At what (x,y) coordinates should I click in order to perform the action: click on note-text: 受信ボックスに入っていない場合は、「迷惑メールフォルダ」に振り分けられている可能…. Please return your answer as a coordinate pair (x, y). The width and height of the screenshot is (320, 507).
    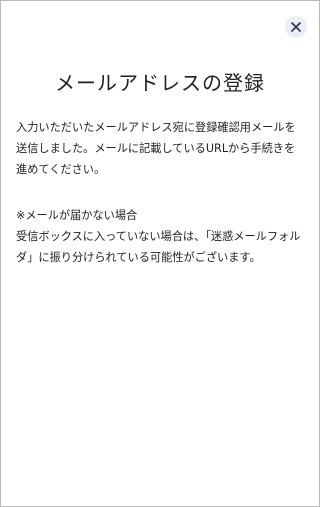
    Looking at the image, I should click on (158, 247).